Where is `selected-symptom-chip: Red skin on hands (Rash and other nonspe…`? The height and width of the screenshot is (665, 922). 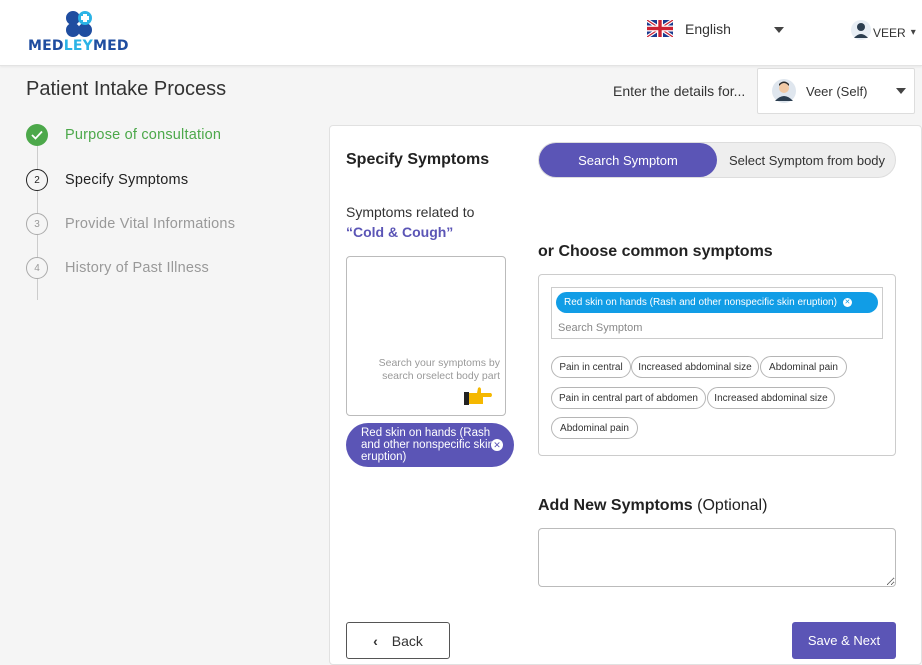
selected-symptom-chip: Red skin on hands (Rash and other nonspe… is located at coordinates (430, 445).